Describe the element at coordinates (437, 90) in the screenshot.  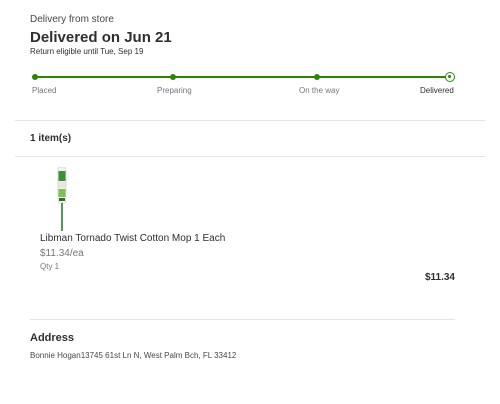
I see `step-label-delivered: Delivered` at that location.